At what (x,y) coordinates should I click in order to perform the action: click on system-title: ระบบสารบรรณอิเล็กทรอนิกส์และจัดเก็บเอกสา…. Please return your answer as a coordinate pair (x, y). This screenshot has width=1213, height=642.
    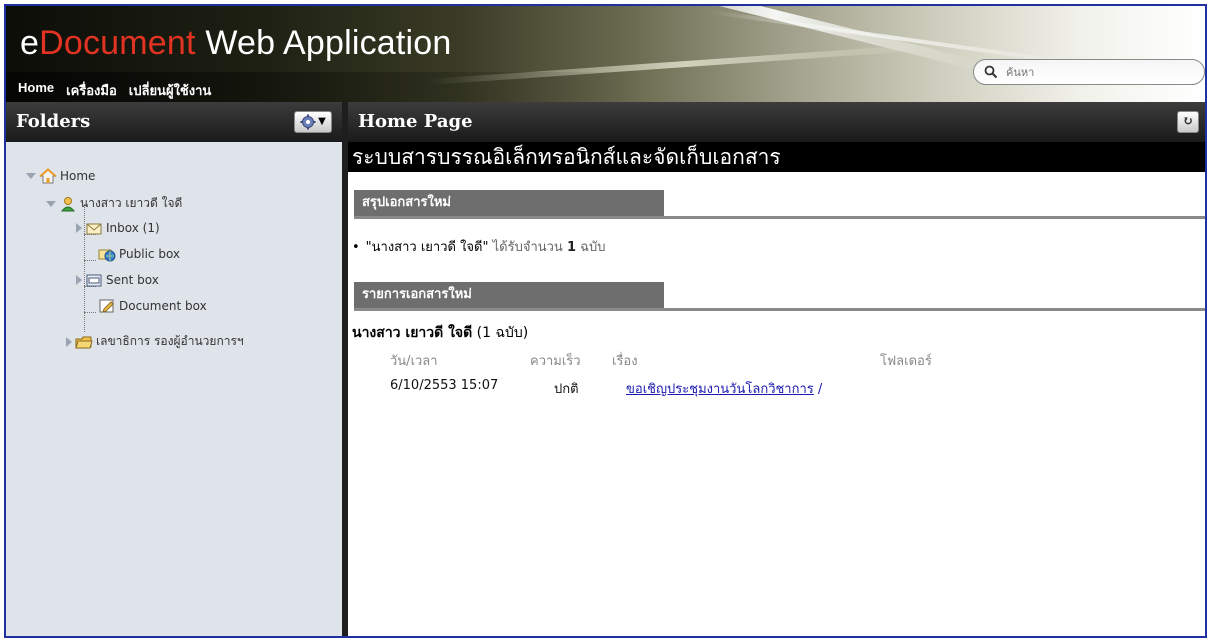
    Looking at the image, I should click on (776, 157).